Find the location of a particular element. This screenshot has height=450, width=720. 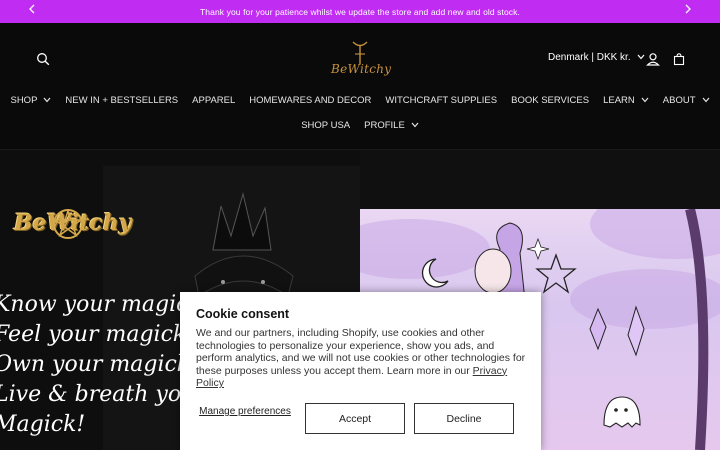

cookie-title: Cookie consent is located at coordinates (243, 314).